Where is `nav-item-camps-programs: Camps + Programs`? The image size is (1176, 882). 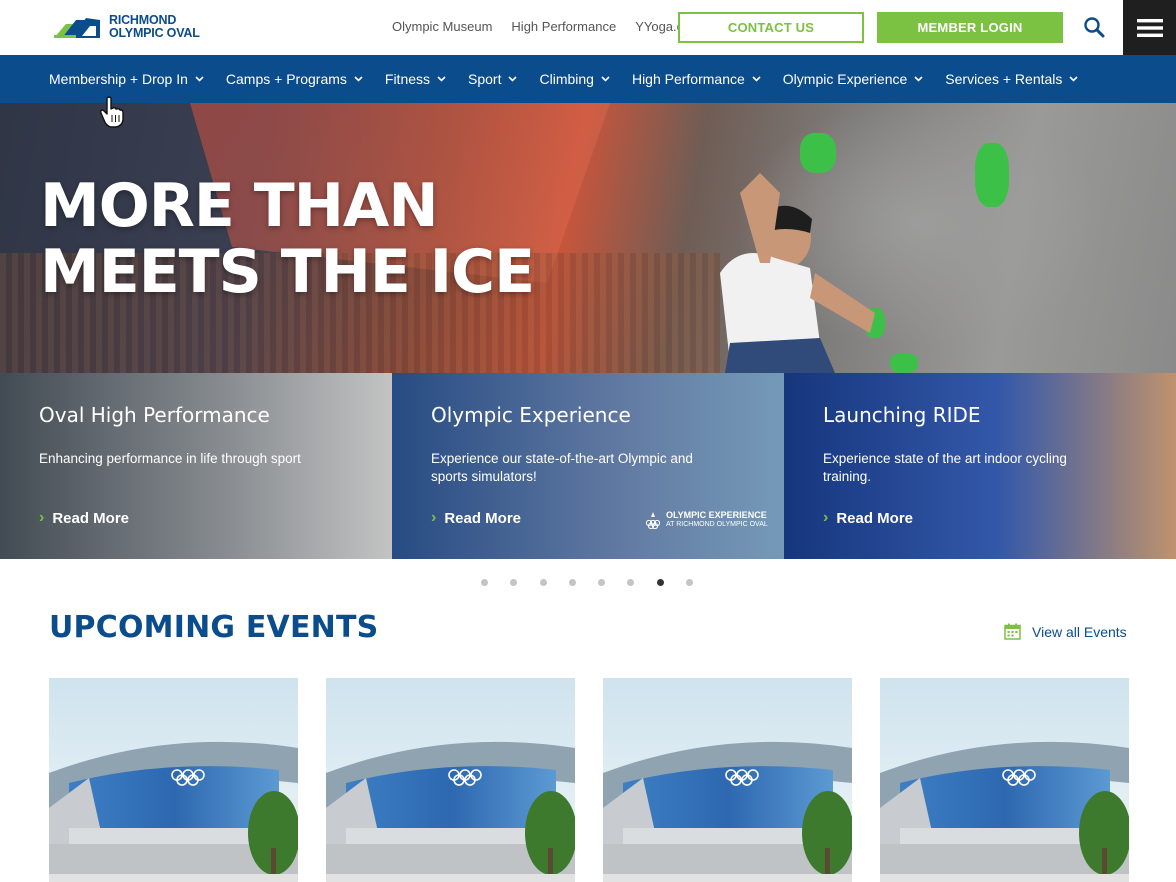 nav-item-camps-programs: Camps + Programs is located at coordinates (294, 79).